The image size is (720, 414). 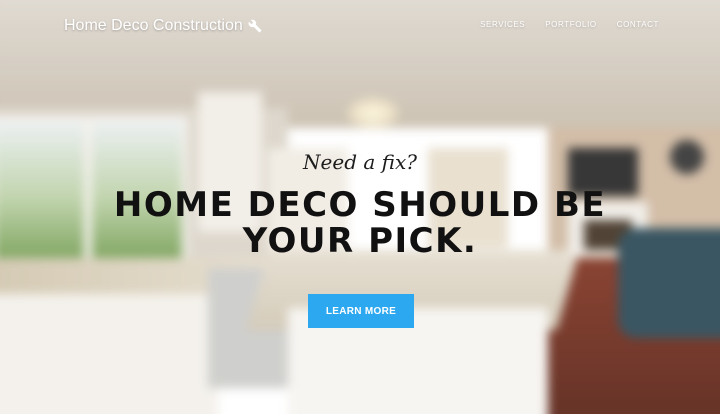 What do you see at coordinates (638, 24) in the screenshot?
I see `nav-link-contact: CONTACT` at bounding box center [638, 24].